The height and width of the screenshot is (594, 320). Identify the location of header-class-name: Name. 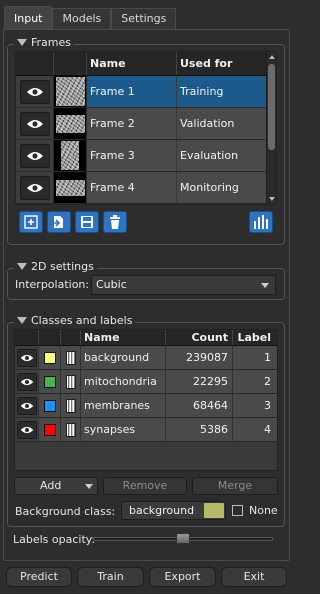
(123, 337).